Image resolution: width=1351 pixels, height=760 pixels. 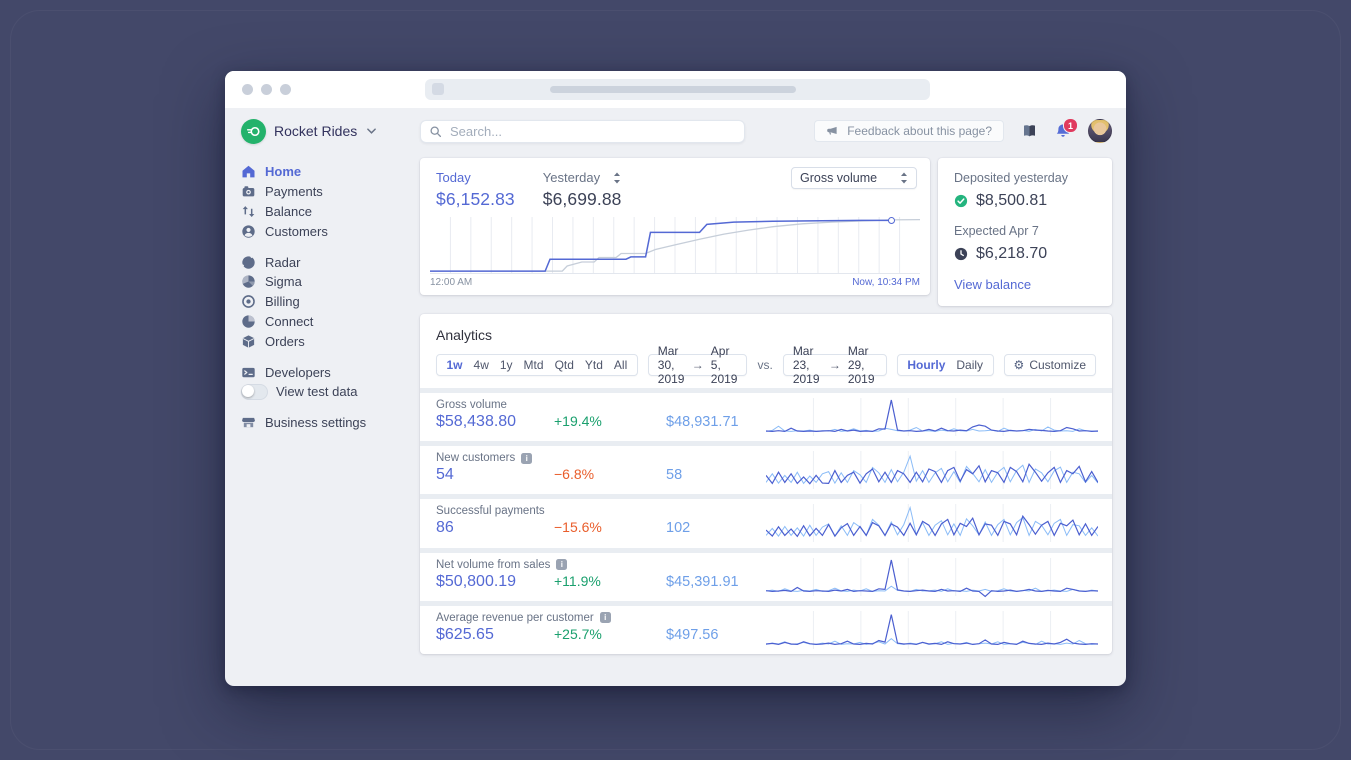 What do you see at coordinates (451, 282) in the screenshot?
I see `x-axis-start: 12:00 AM` at bounding box center [451, 282].